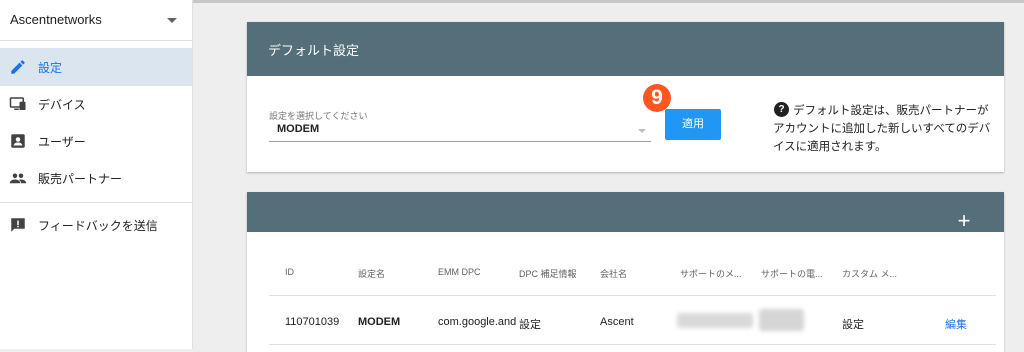 This screenshot has width=1024, height=352. What do you see at coordinates (632, 295) in the screenshot?
I see `table-header-divider` at bounding box center [632, 295].